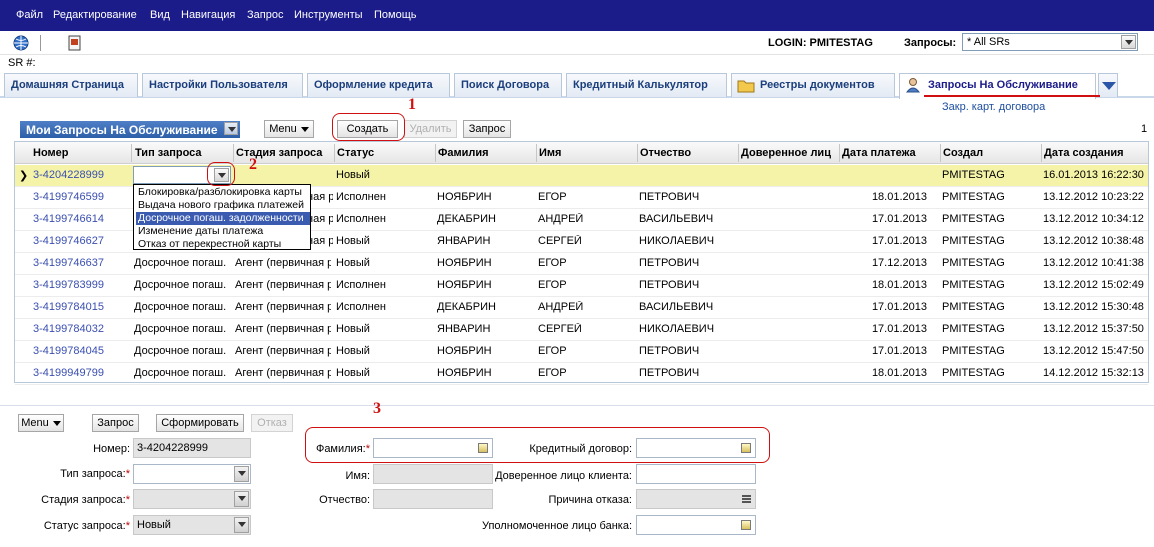 The height and width of the screenshot is (547, 1154). I want to click on tab-credit-application: Оформление кредита, so click(378, 85).